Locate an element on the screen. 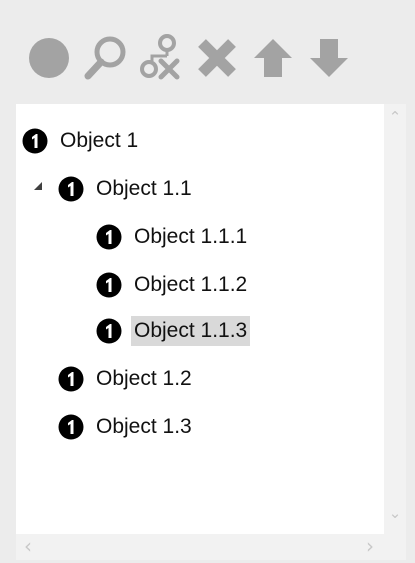 The height and width of the screenshot is (563, 415). tree-node-object-1-1-3: Object 1.1.3 is located at coordinates (173, 331).